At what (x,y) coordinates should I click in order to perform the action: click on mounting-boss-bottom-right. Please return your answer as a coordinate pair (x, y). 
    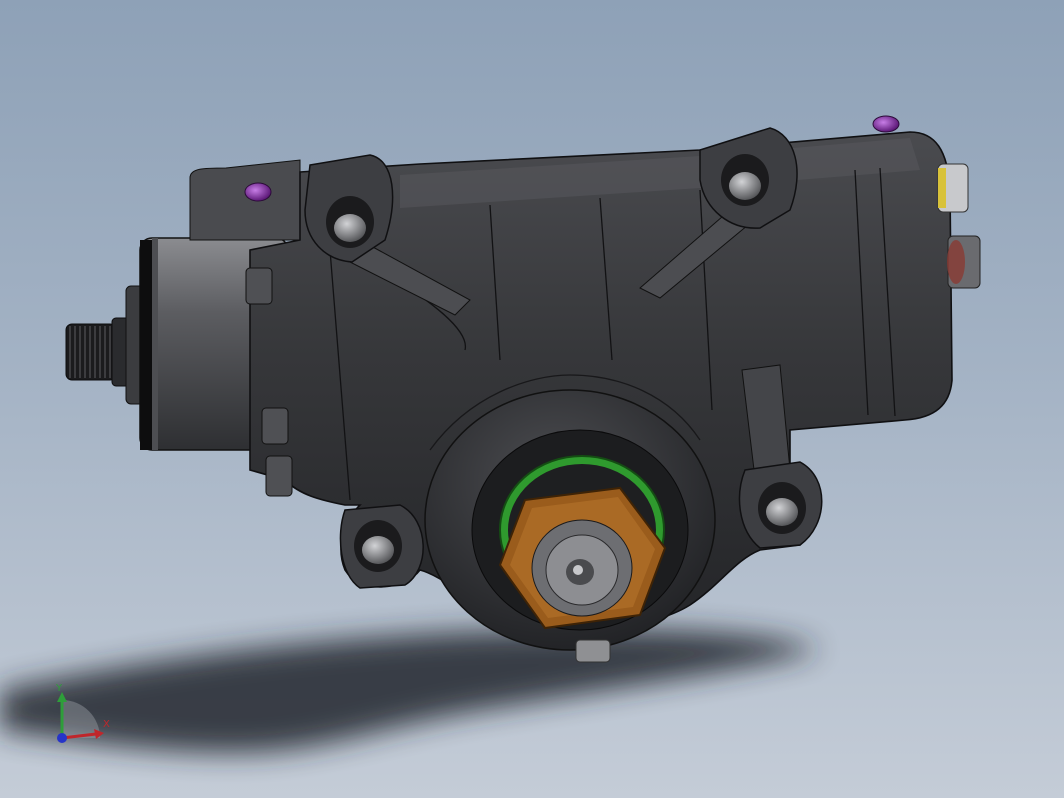
    Looking at the image, I should click on (780, 505).